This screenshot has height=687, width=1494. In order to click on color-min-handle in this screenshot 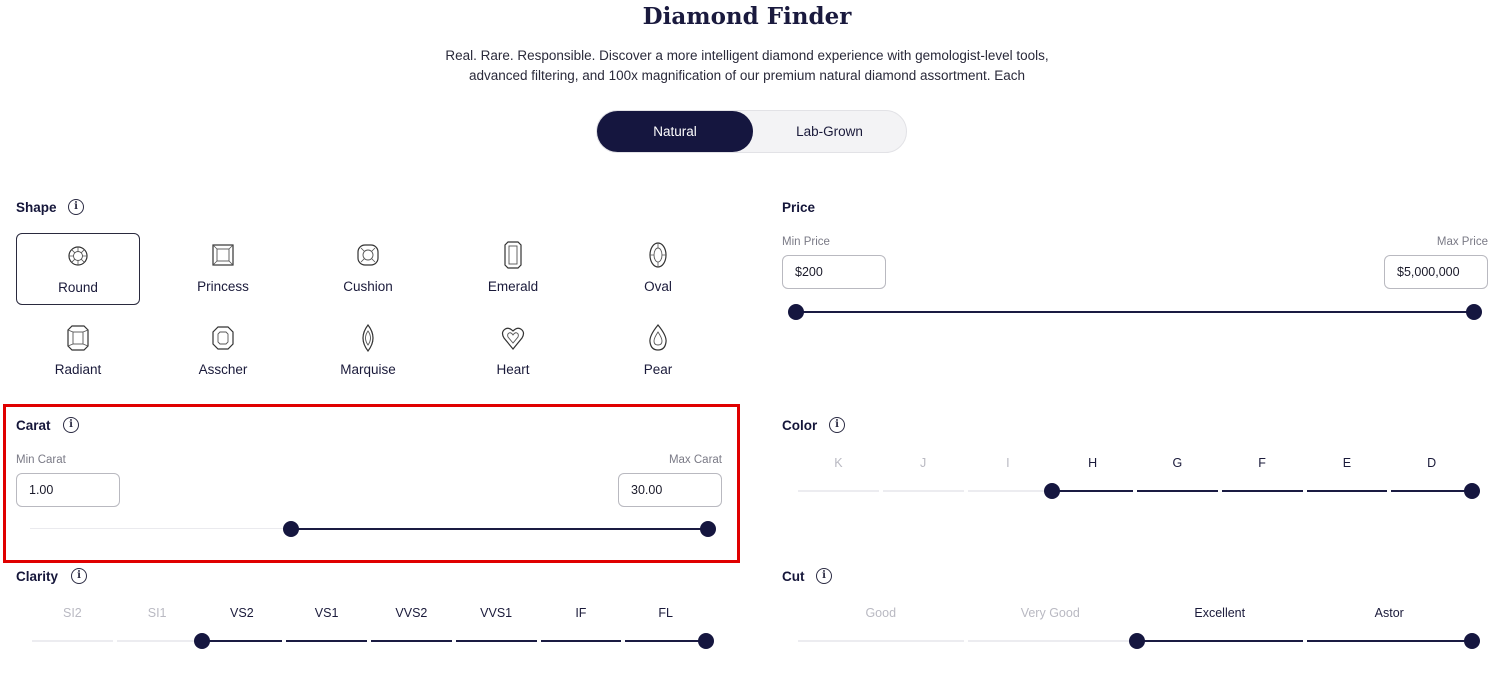, I will do `click(1052, 491)`.